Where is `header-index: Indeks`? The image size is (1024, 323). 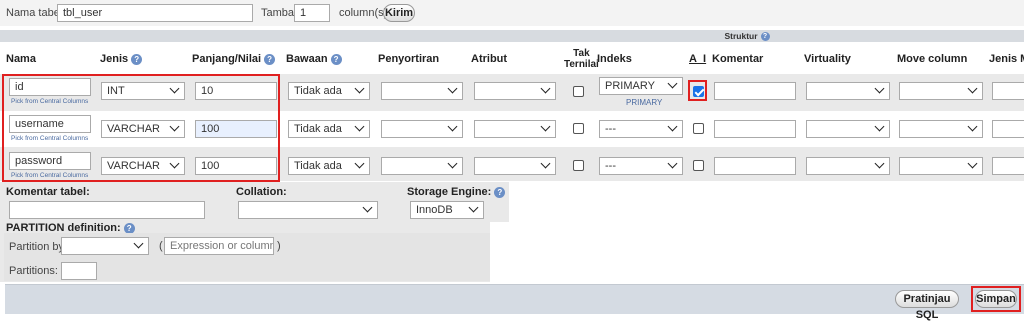
header-index: Indeks is located at coordinates (614, 59).